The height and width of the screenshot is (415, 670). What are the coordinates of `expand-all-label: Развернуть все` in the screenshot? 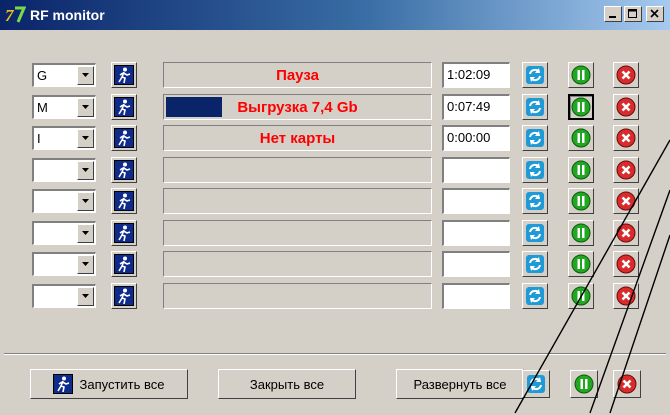 It's located at (460, 384).